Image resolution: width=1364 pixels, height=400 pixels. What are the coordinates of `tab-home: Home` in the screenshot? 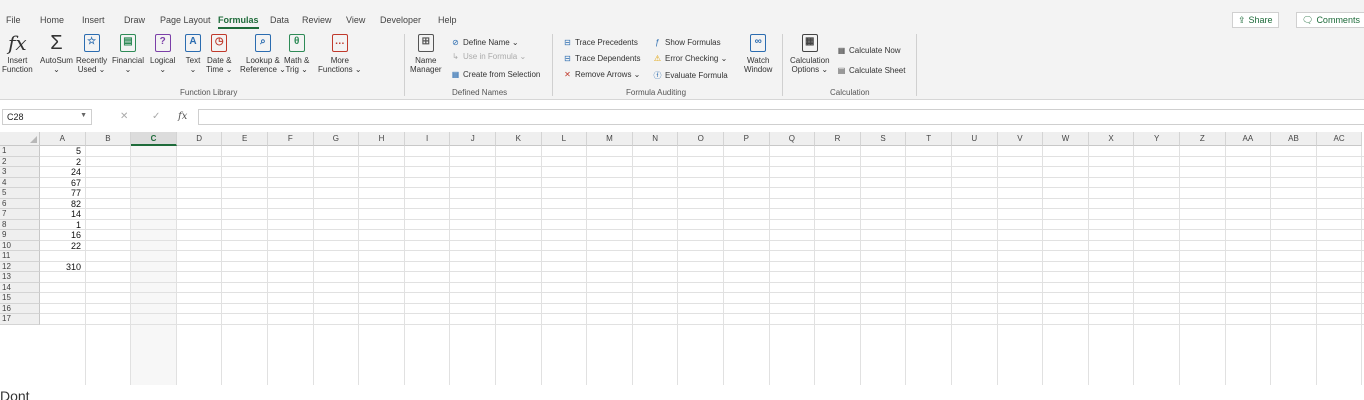 It's located at (52, 20).